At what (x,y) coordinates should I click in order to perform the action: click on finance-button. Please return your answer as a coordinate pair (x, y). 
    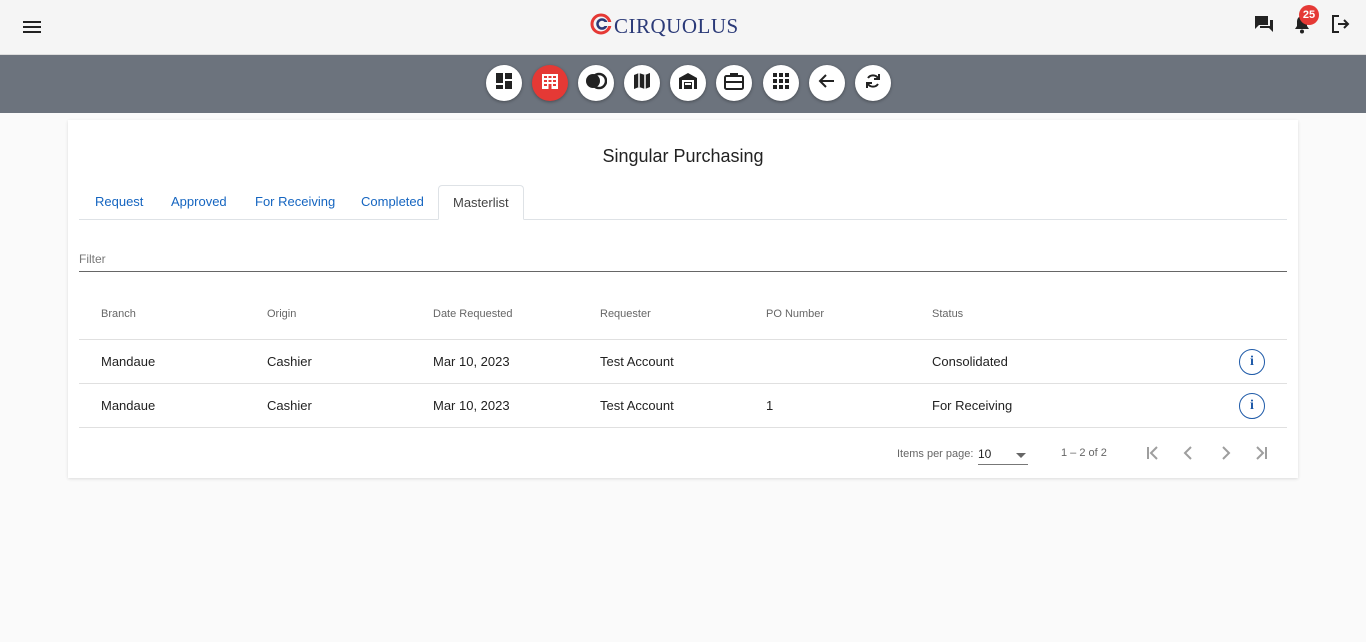
    Looking at the image, I should click on (596, 83).